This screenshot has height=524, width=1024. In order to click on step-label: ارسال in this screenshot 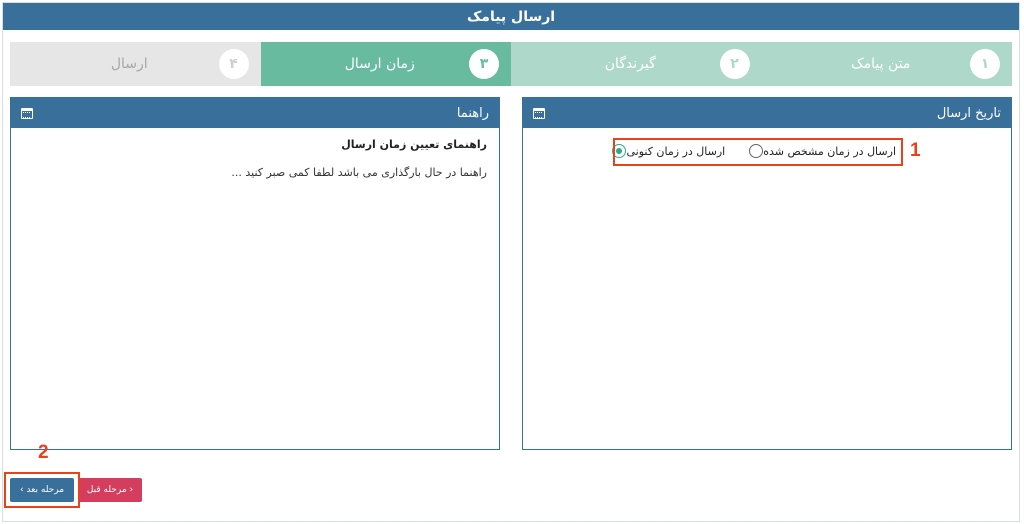, I will do `click(129, 64)`.